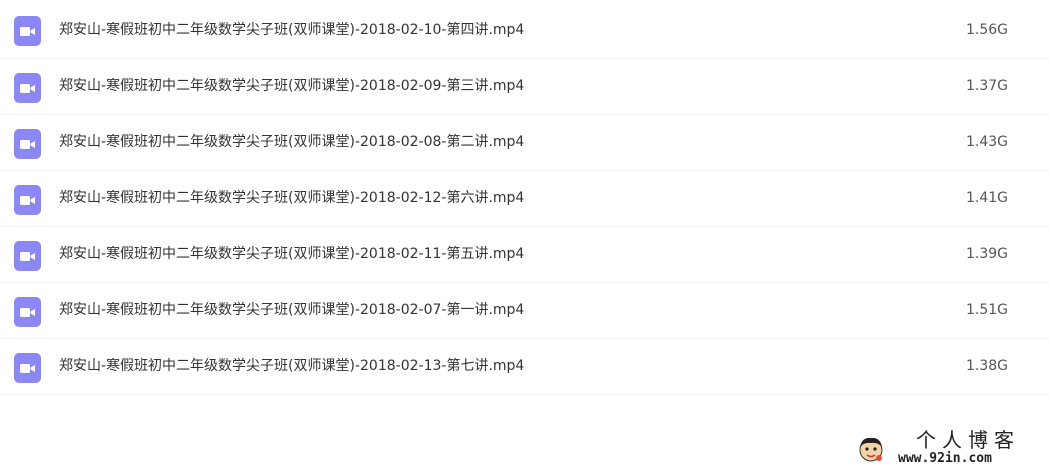 The image size is (1049, 471). Describe the element at coordinates (986, 366) in the screenshot. I see `file-size: 1.38G` at that location.